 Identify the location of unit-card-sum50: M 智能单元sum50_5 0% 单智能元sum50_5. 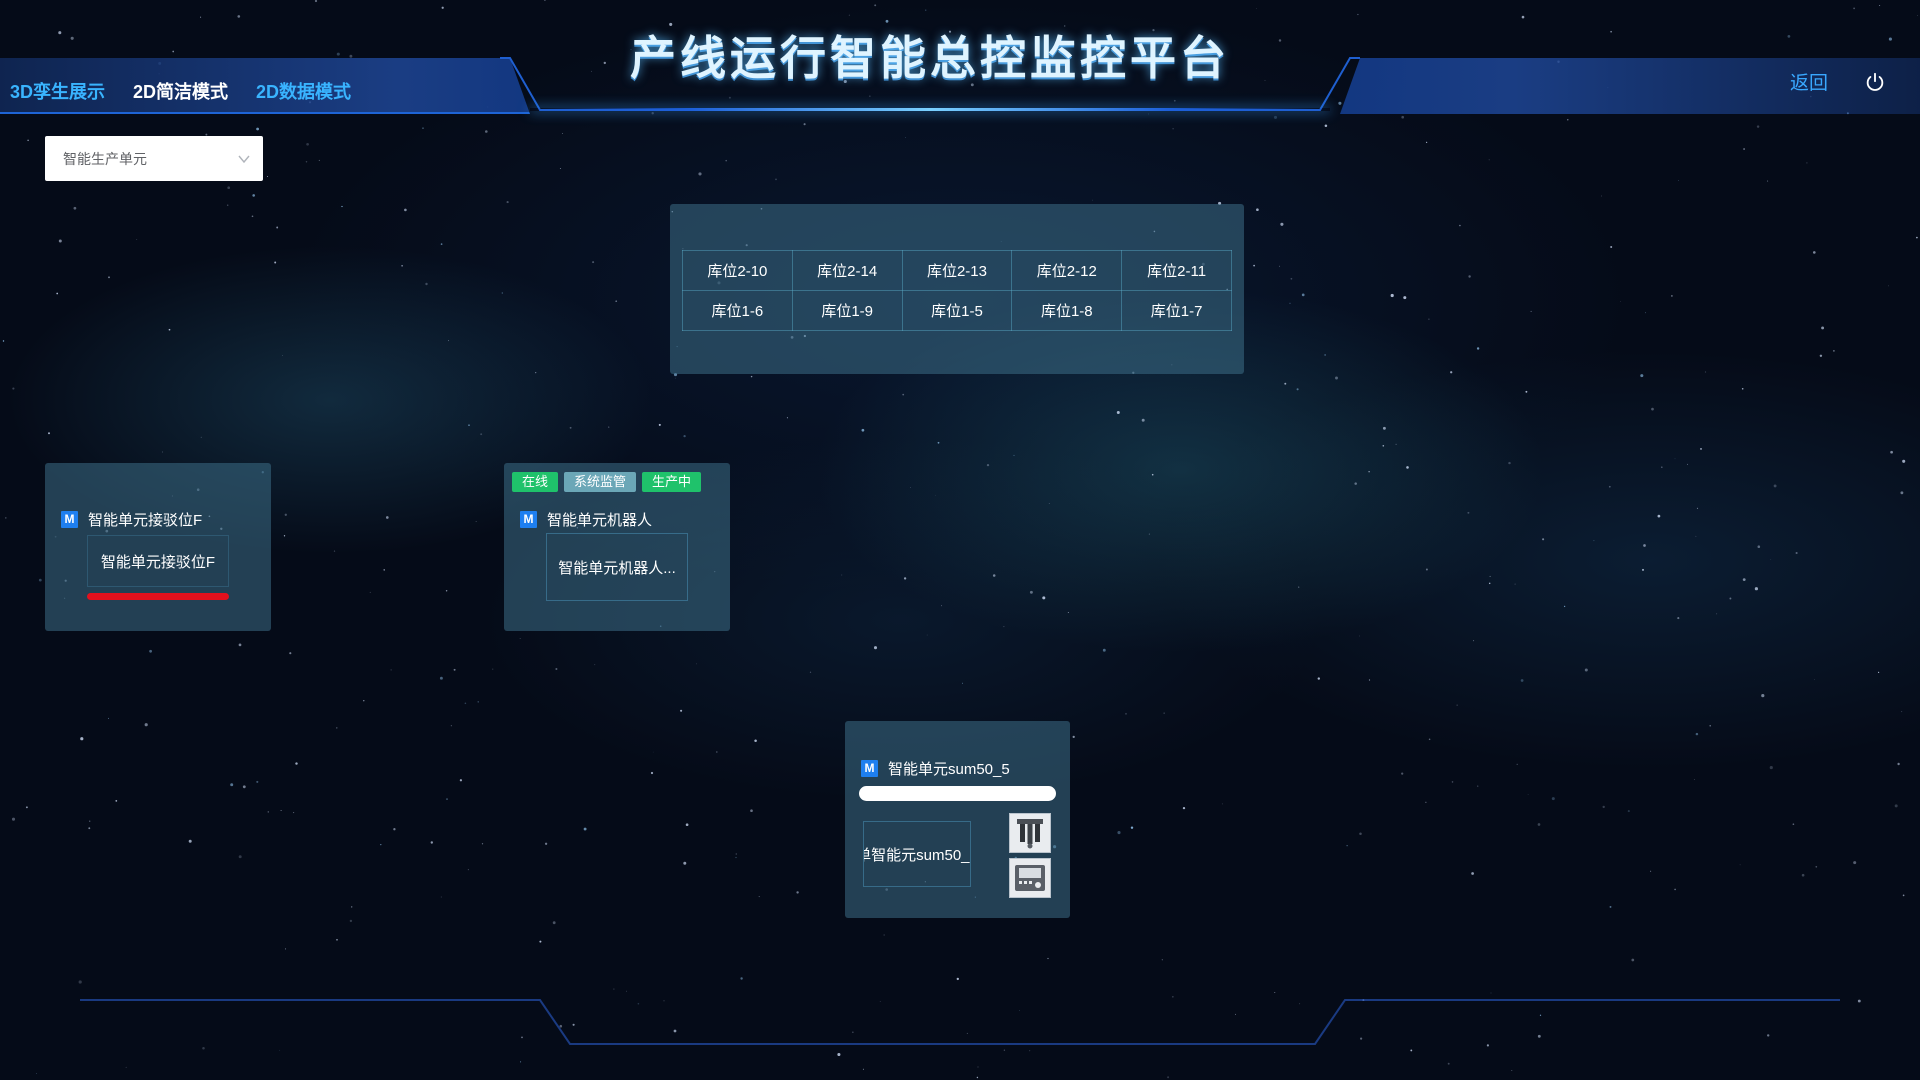
(957, 819).